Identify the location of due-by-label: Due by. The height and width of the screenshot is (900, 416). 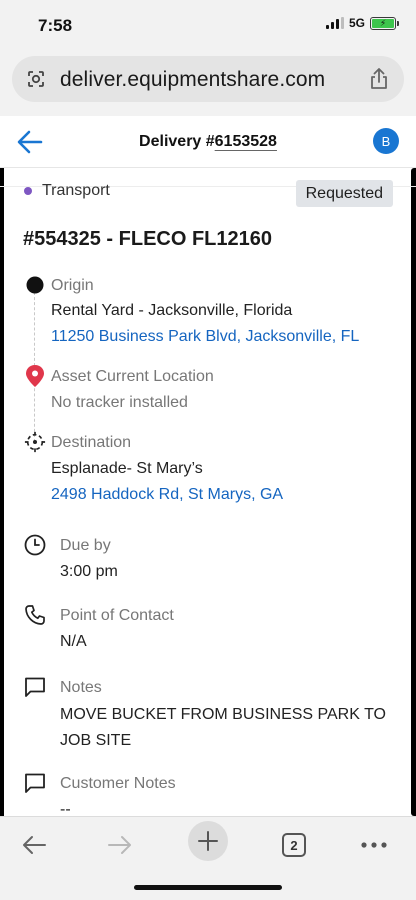
(85, 545).